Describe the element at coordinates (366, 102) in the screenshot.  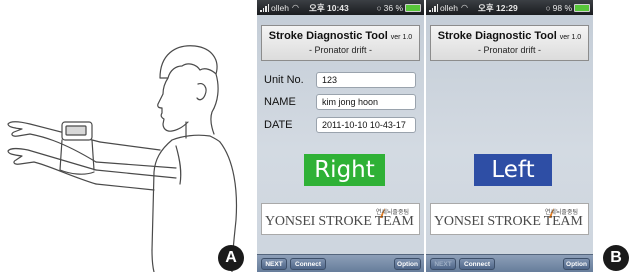
I see `name-input: kim jong hoon` at that location.